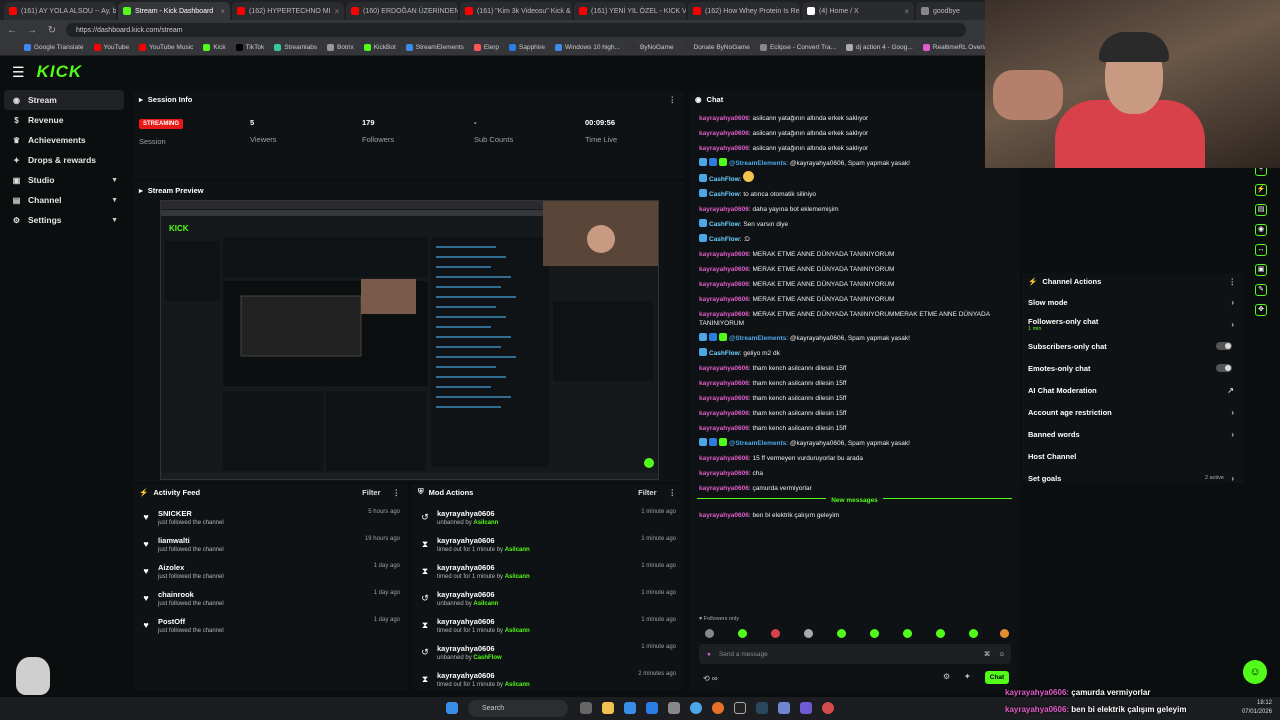 This screenshot has width=1280, height=720. I want to click on chat-bubble-icon: ☺, so click(1255, 672).